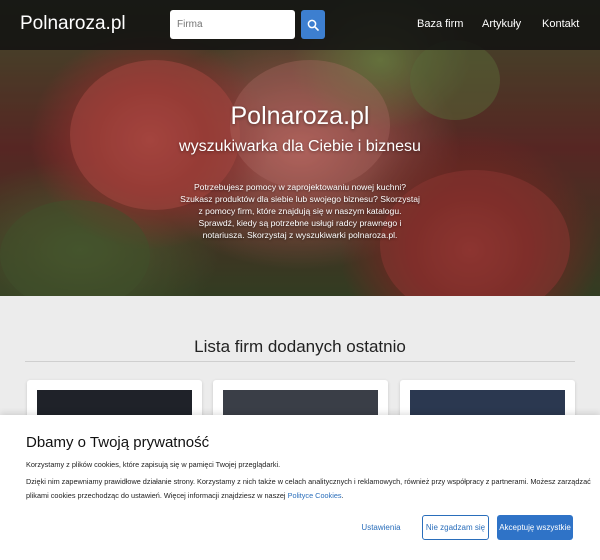 The image size is (600, 560). Describe the element at coordinates (560, 24) in the screenshot. I see `nav-link-kontakt: Kontakt` at that location.